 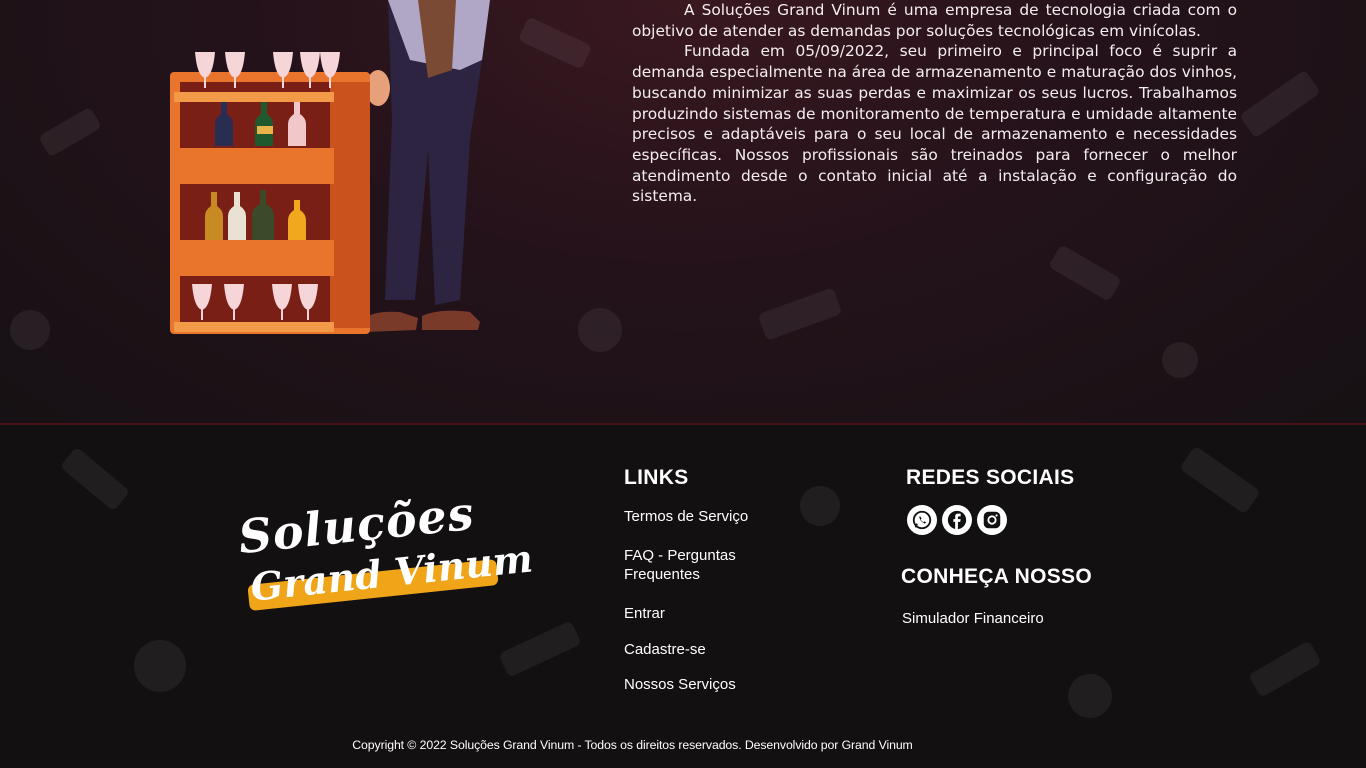 What do you see at coordinates (383, 562) in the screenshot?
I see `company-logo: Soluções Grand Vinum` at bounding box center [383, 562].